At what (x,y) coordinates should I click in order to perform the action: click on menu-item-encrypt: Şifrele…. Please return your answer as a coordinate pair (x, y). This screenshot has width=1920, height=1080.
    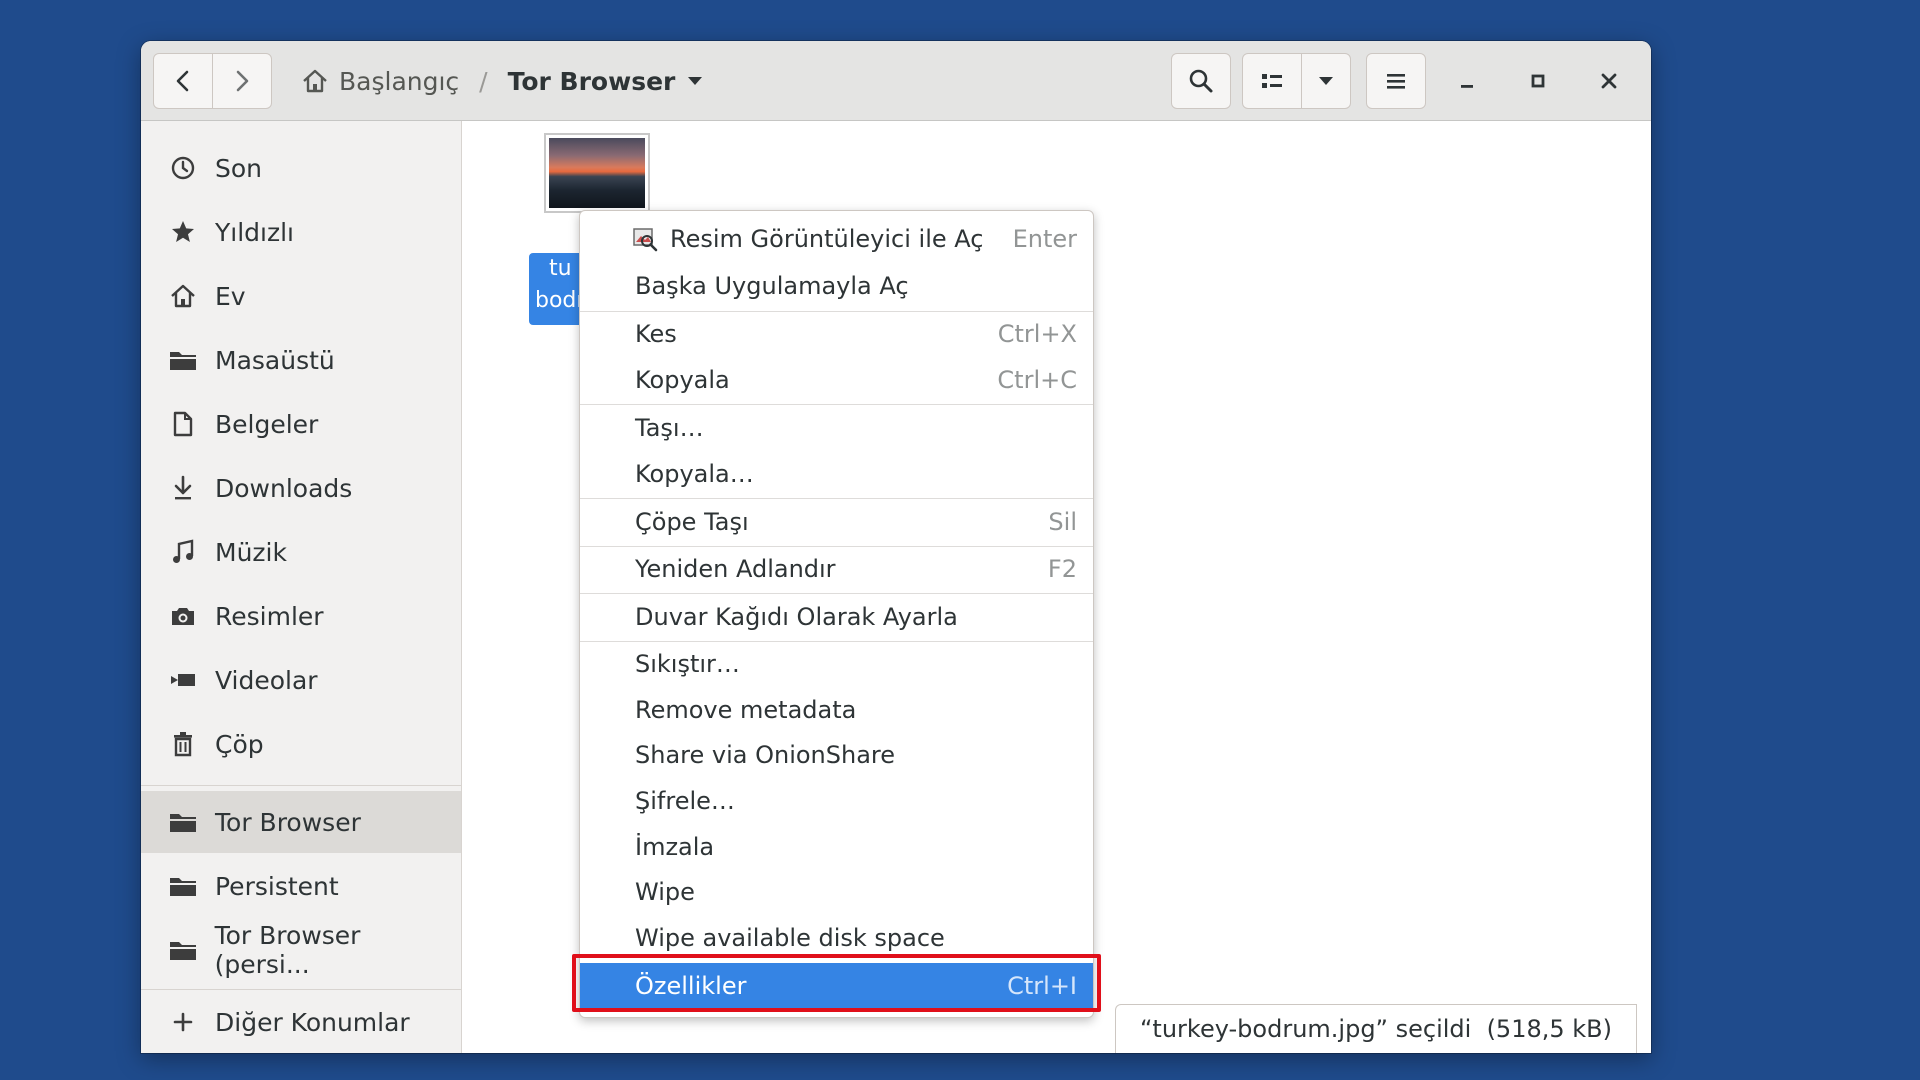
    Looking at the image, I should click on (836, 801).